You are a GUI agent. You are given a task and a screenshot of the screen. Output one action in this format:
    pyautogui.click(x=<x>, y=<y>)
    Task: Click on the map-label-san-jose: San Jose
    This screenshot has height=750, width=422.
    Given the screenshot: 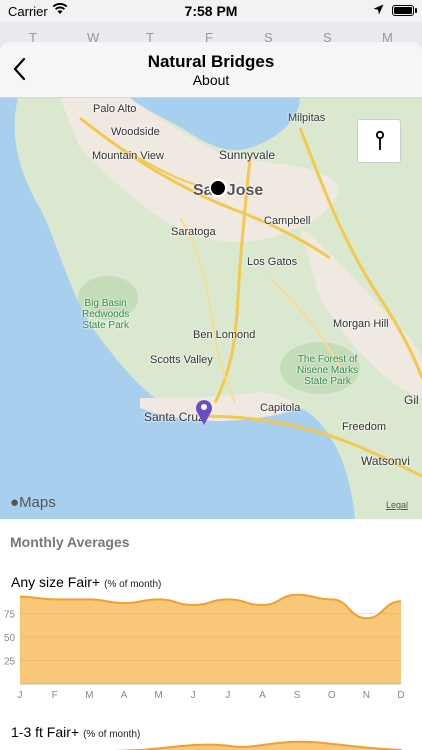 What is the action you would take?
    pyautogui.click(x=228, y=190)
    